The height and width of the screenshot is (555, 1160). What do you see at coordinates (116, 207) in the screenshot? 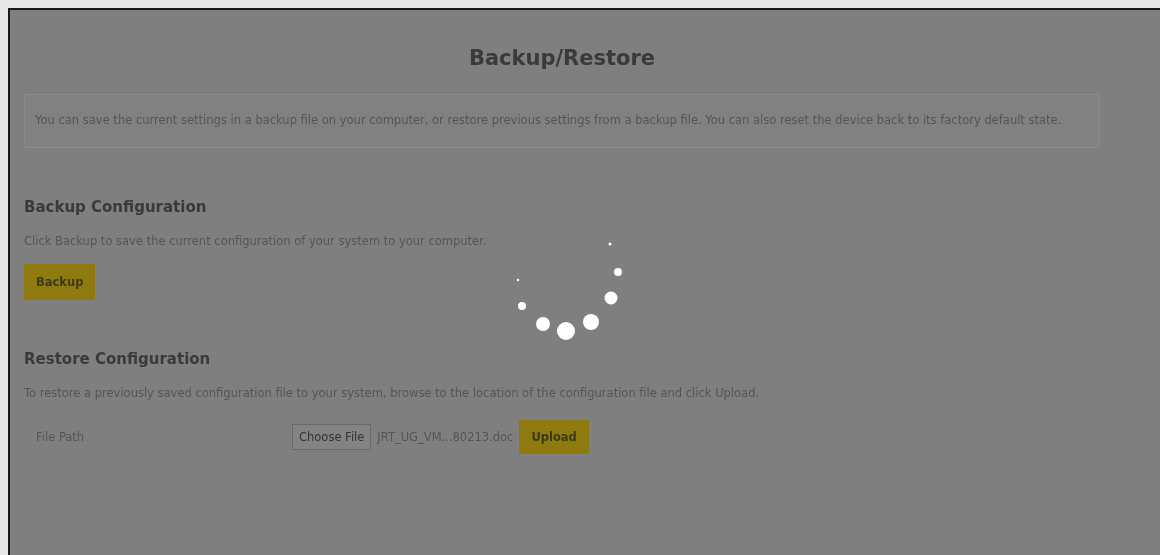
I see `section-heading: Backup Configuration` at bounding box center [116, 207].